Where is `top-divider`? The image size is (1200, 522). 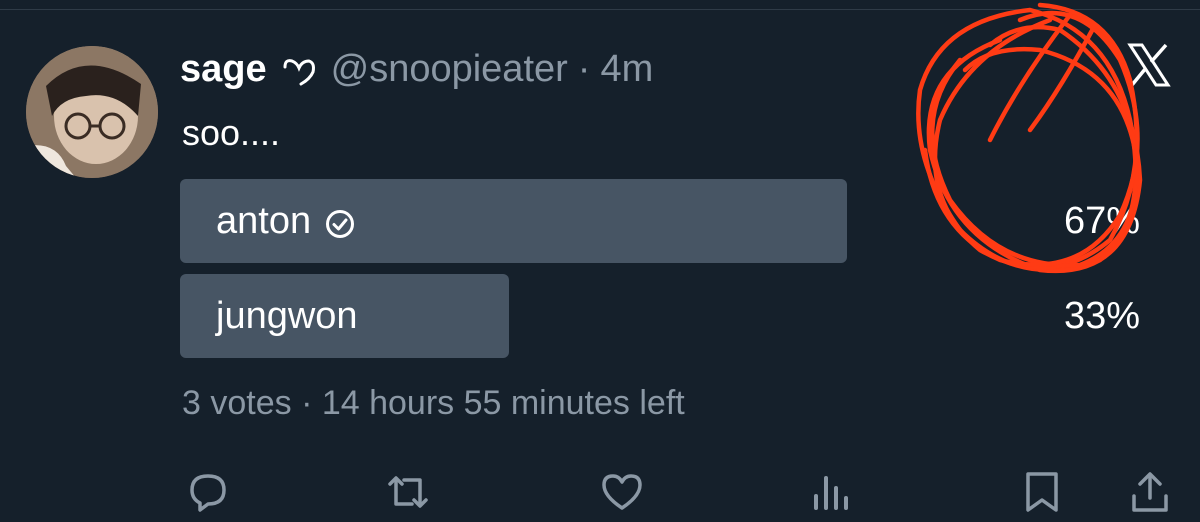 top-divider is located at coordinates (600, 5).